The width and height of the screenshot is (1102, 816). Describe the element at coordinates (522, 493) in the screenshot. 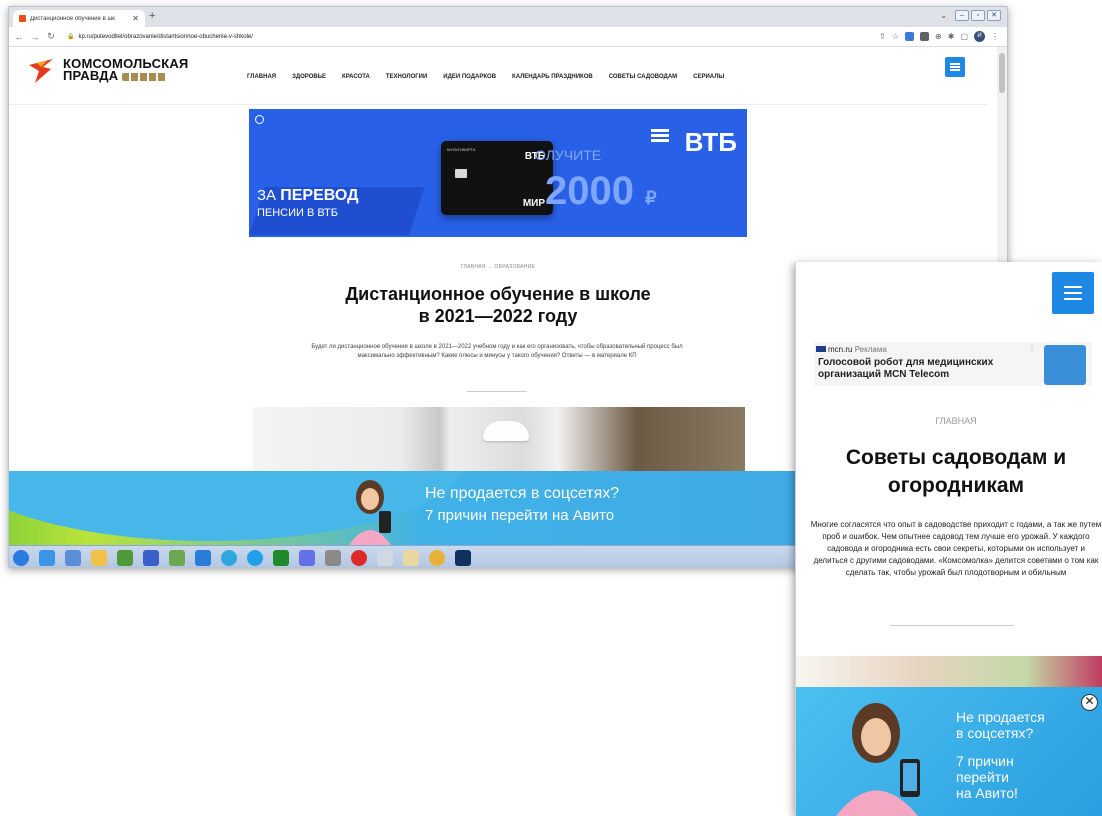

I see `avito-headline: Не продается в соцсетях?` at that location.